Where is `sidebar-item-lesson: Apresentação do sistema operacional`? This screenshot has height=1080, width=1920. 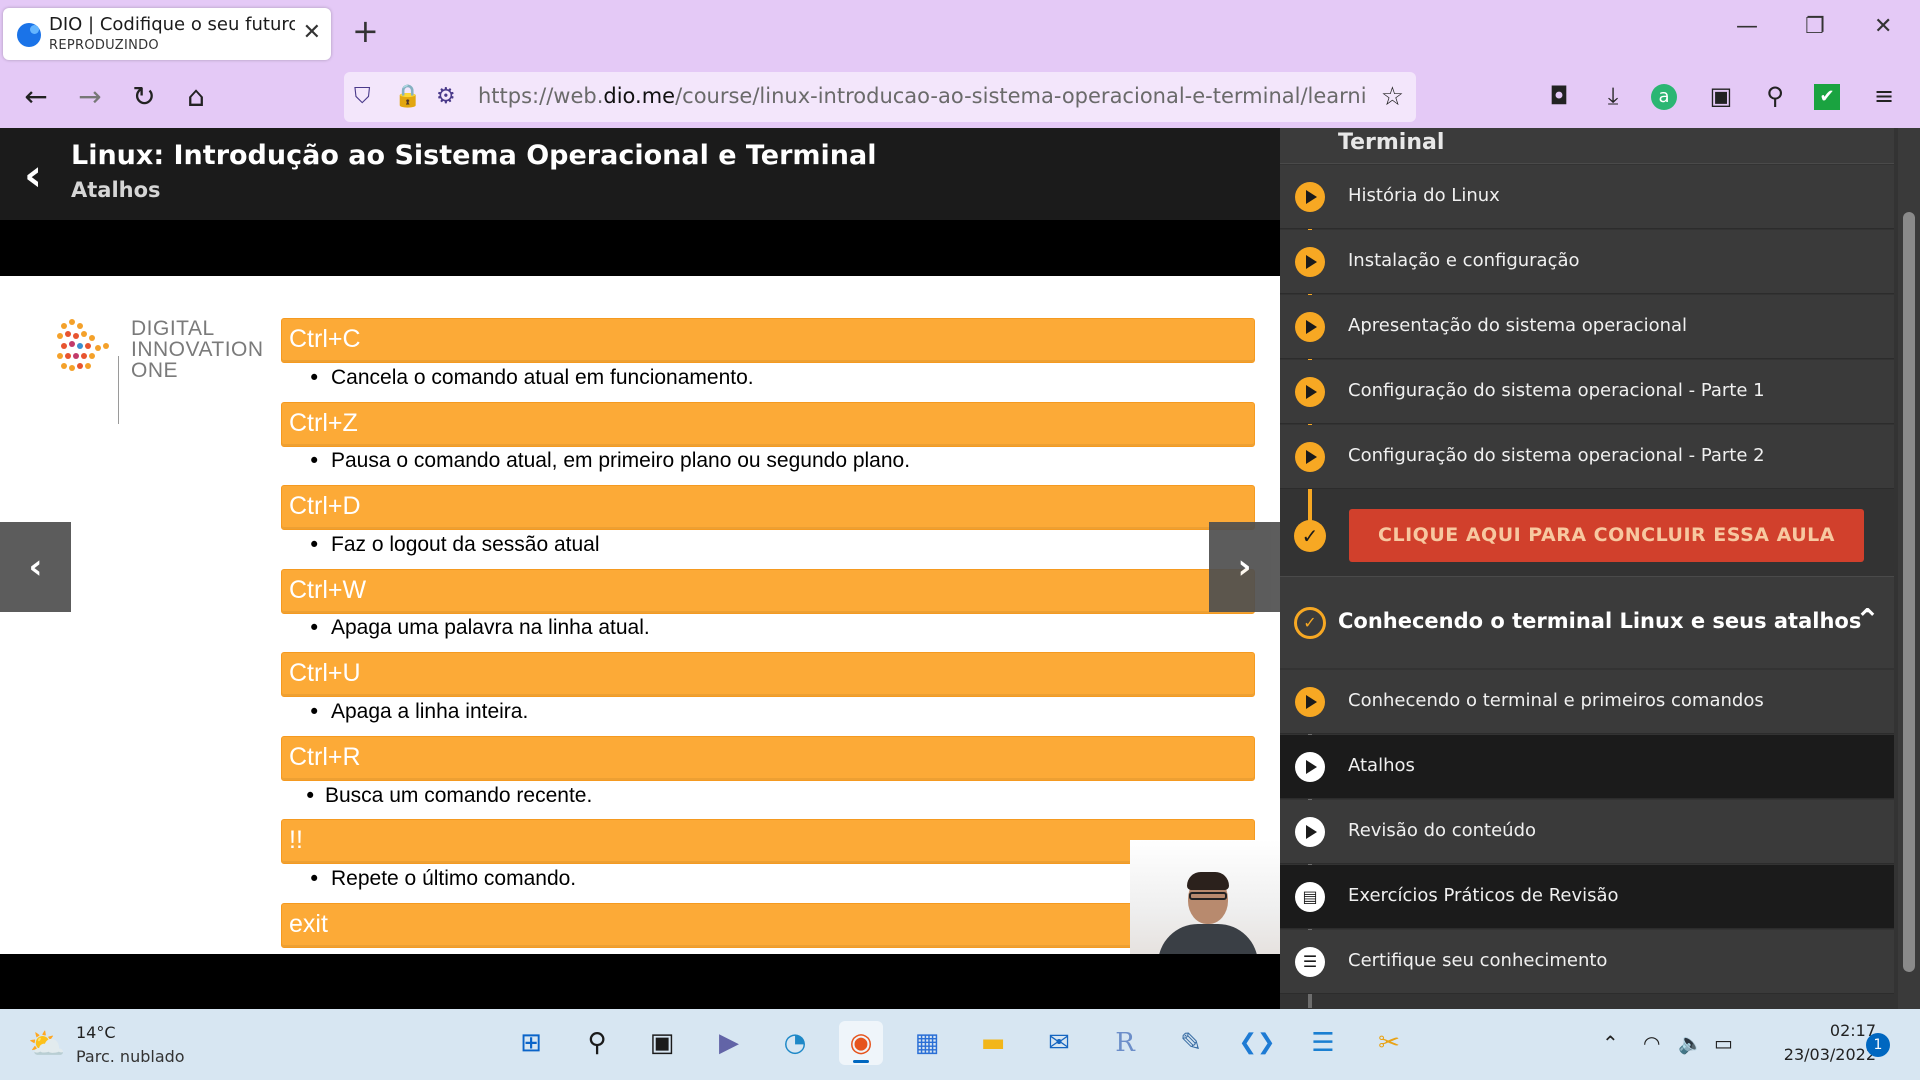 sidebar-item-lesson: Apresentação do sistema operacional is located at coordinates (1587, 327).